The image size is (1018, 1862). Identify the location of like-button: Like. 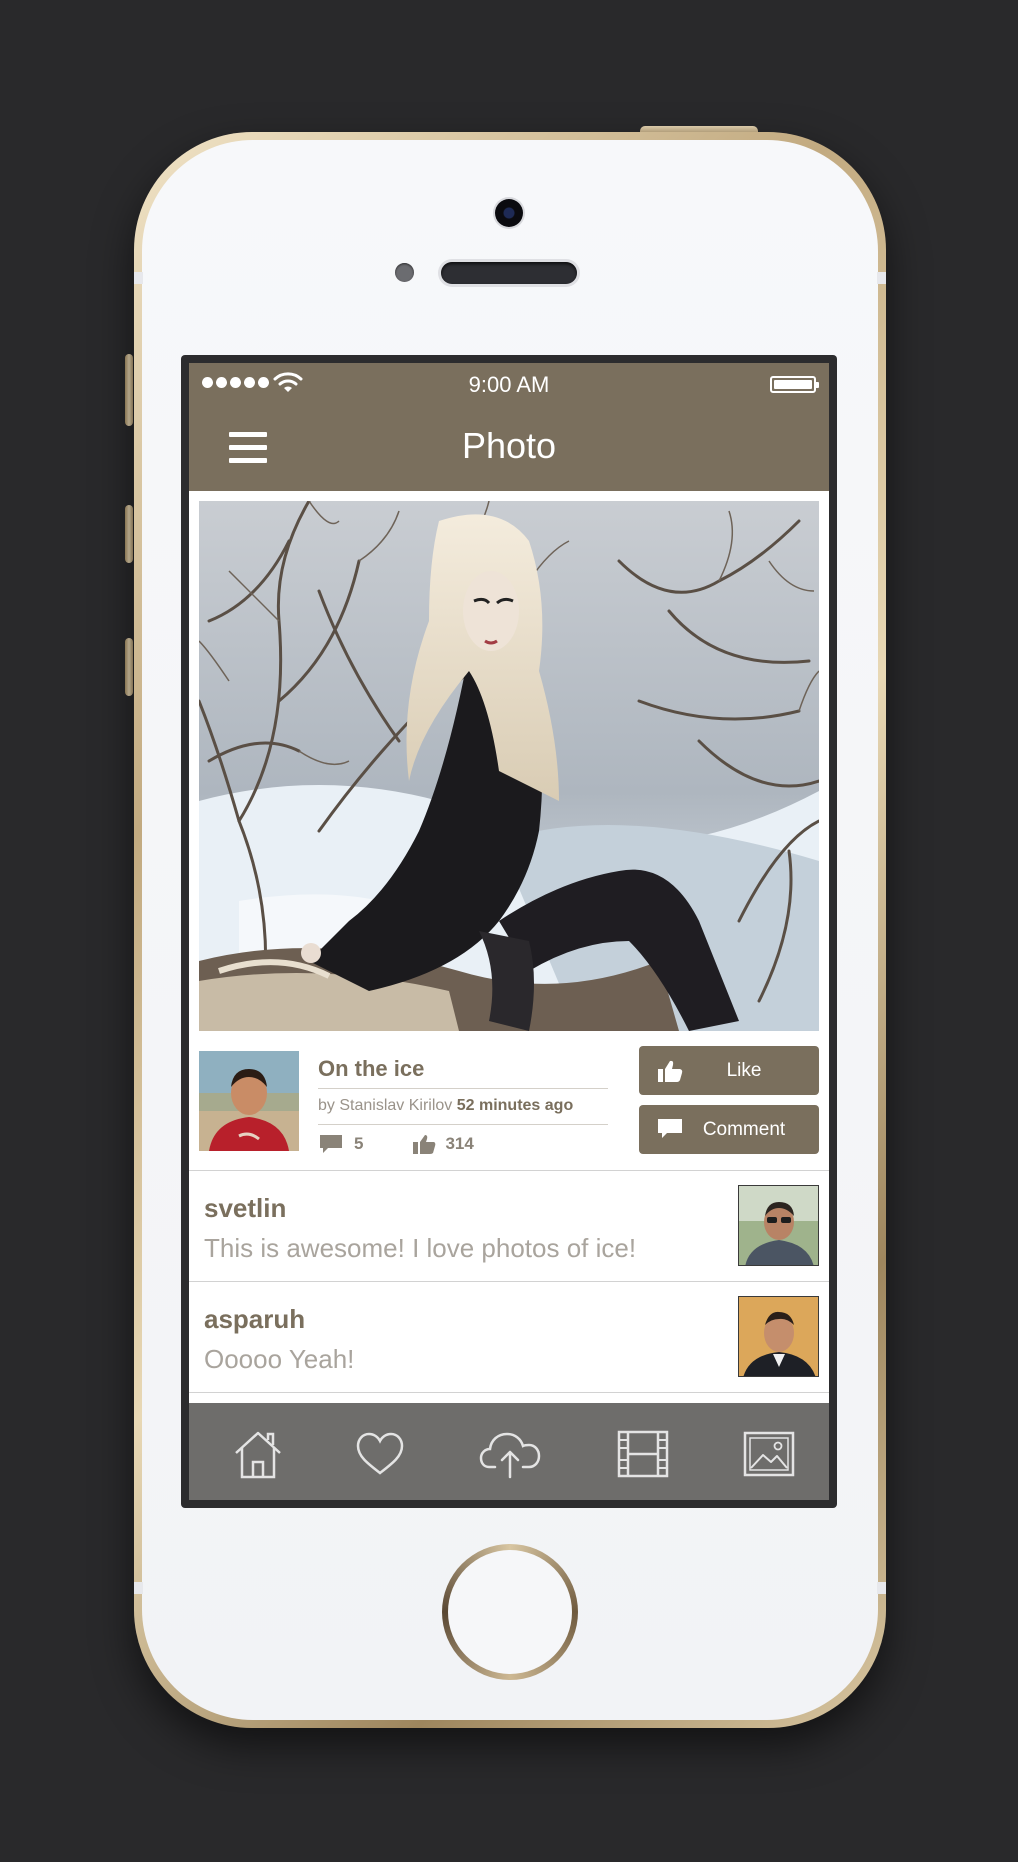
(729, 1070).